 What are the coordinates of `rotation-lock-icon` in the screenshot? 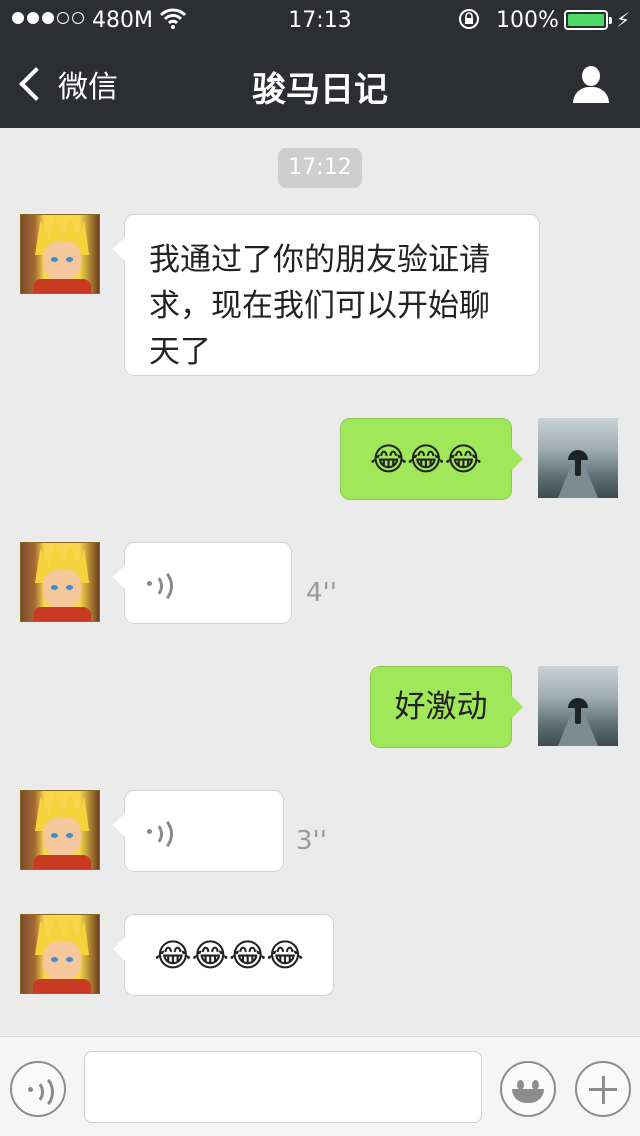 It's located at (469, 22).